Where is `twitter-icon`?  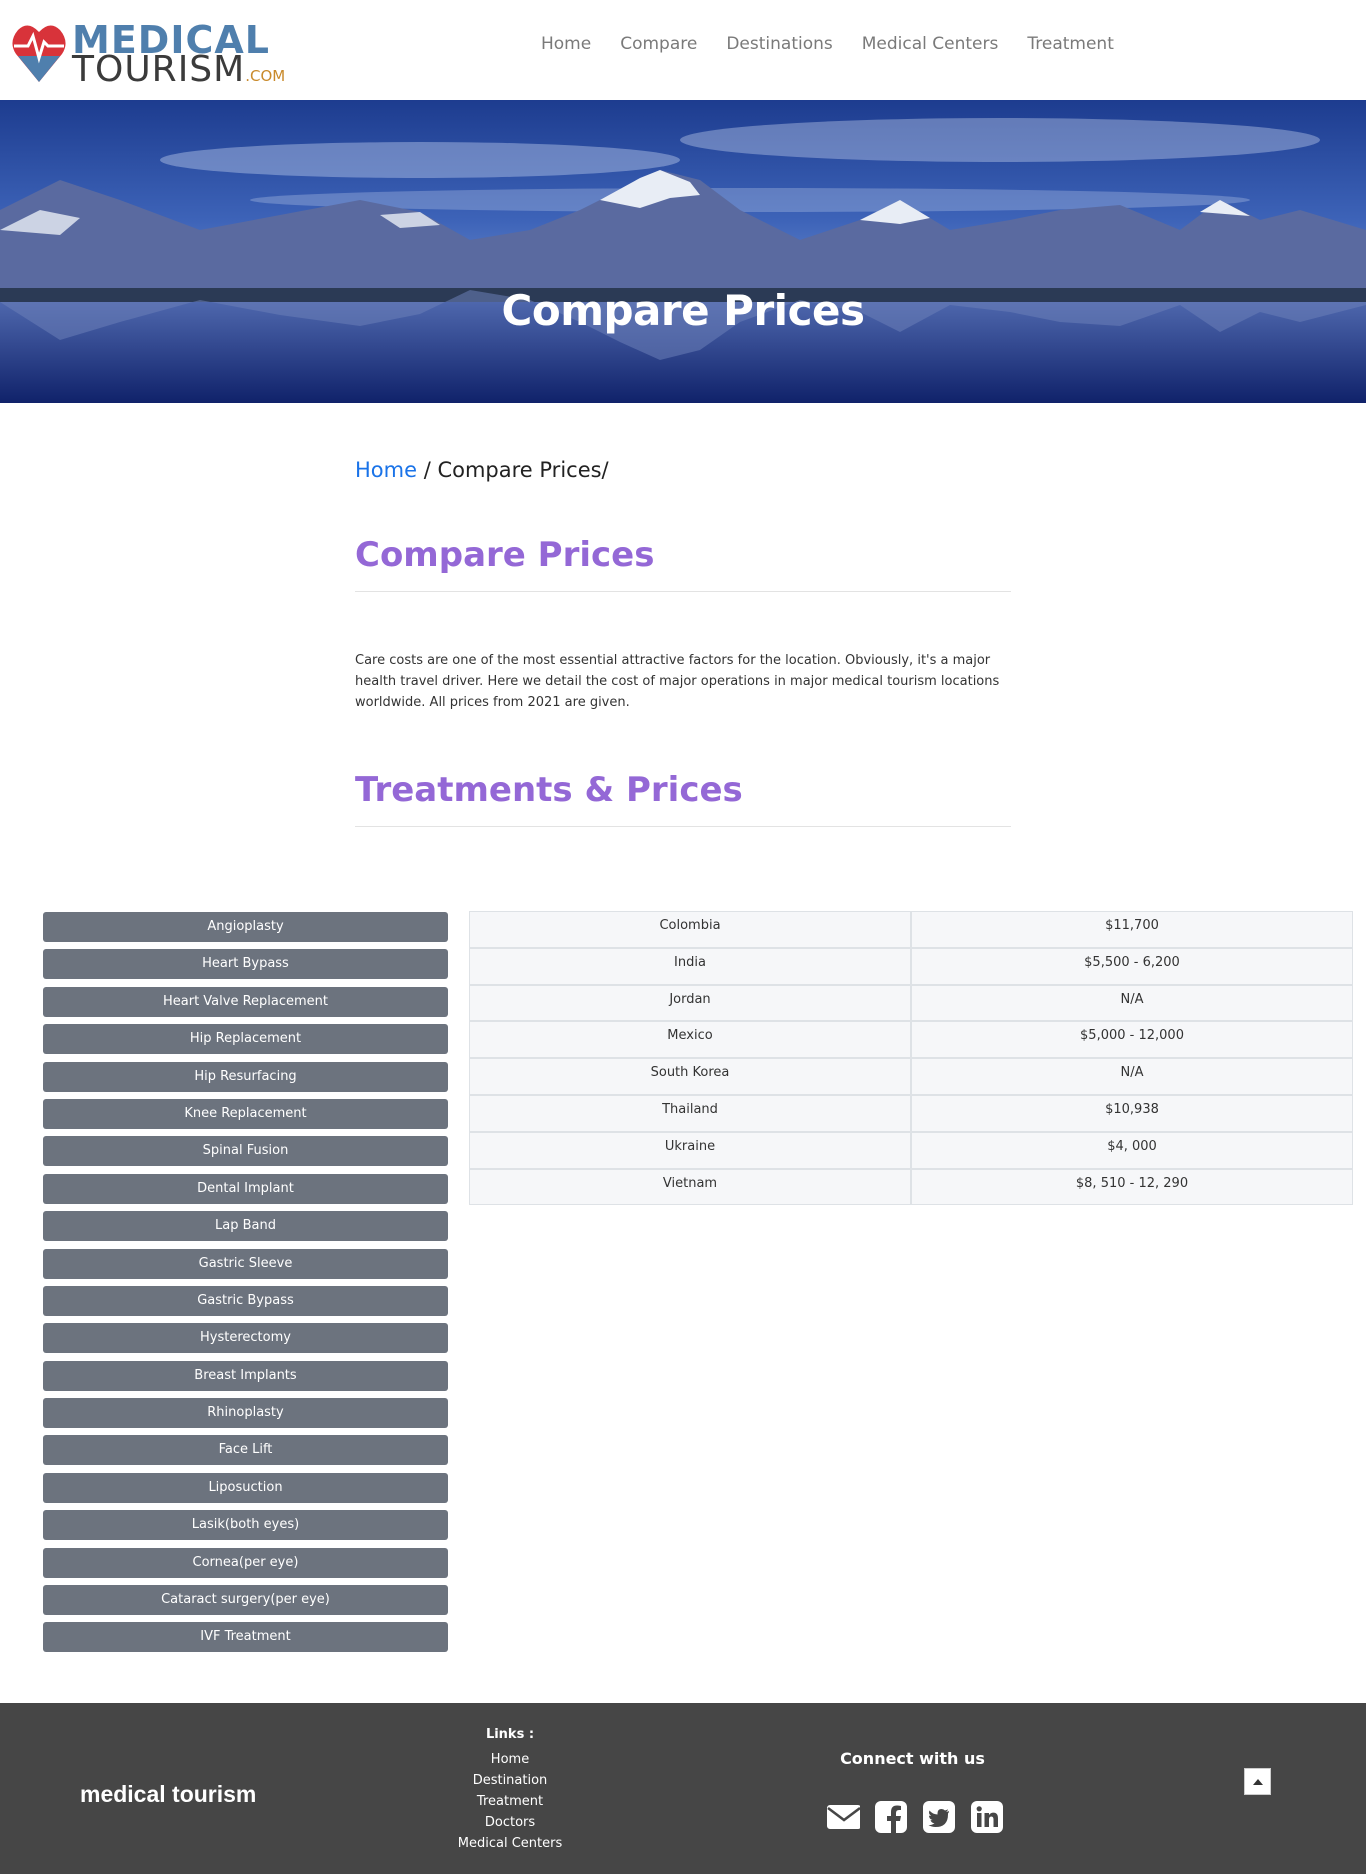 twitter-icon is located at coordinates (939, 1817).